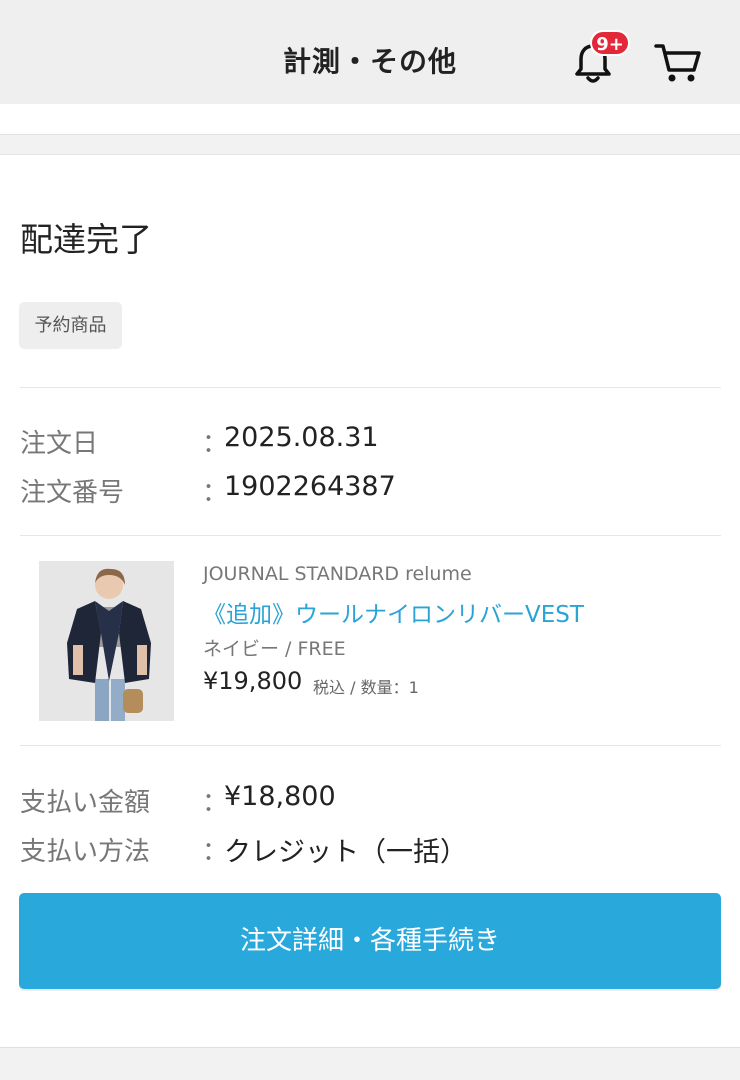 Image resolution: width=740 pixels, height=1080 pixels. What do you see at coordinates (85, 803) in the screenshot?
I see `payment-amount-label: 支払い金額` at bounding box center [85, 803].